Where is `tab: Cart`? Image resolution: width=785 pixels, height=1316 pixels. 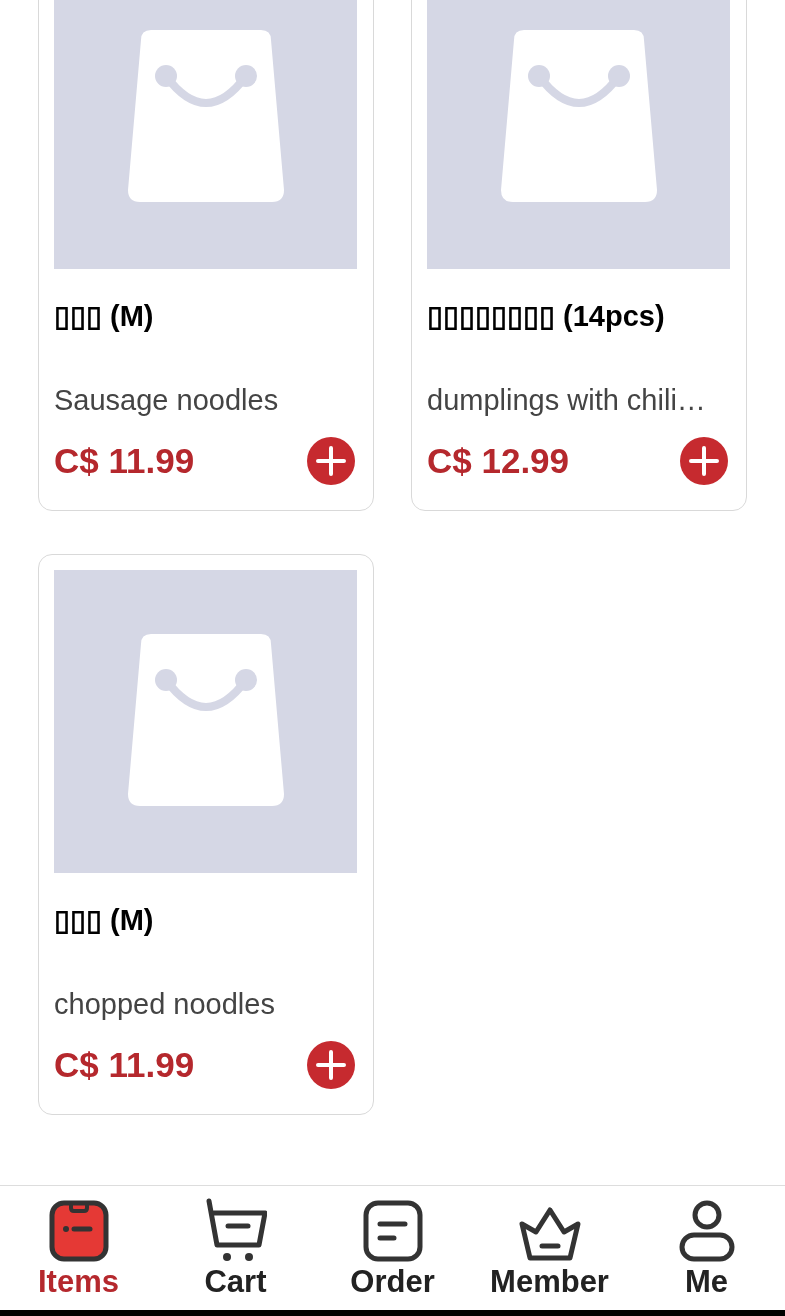
tab: Cart is located at coordinates (235, 1248).